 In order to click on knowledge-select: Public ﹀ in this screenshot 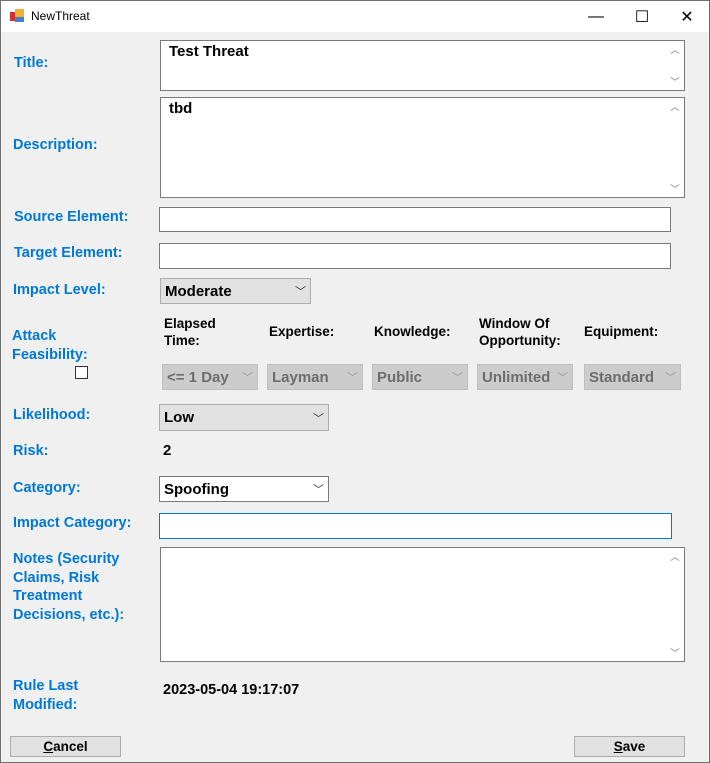, I will do `click(420, 377)`.